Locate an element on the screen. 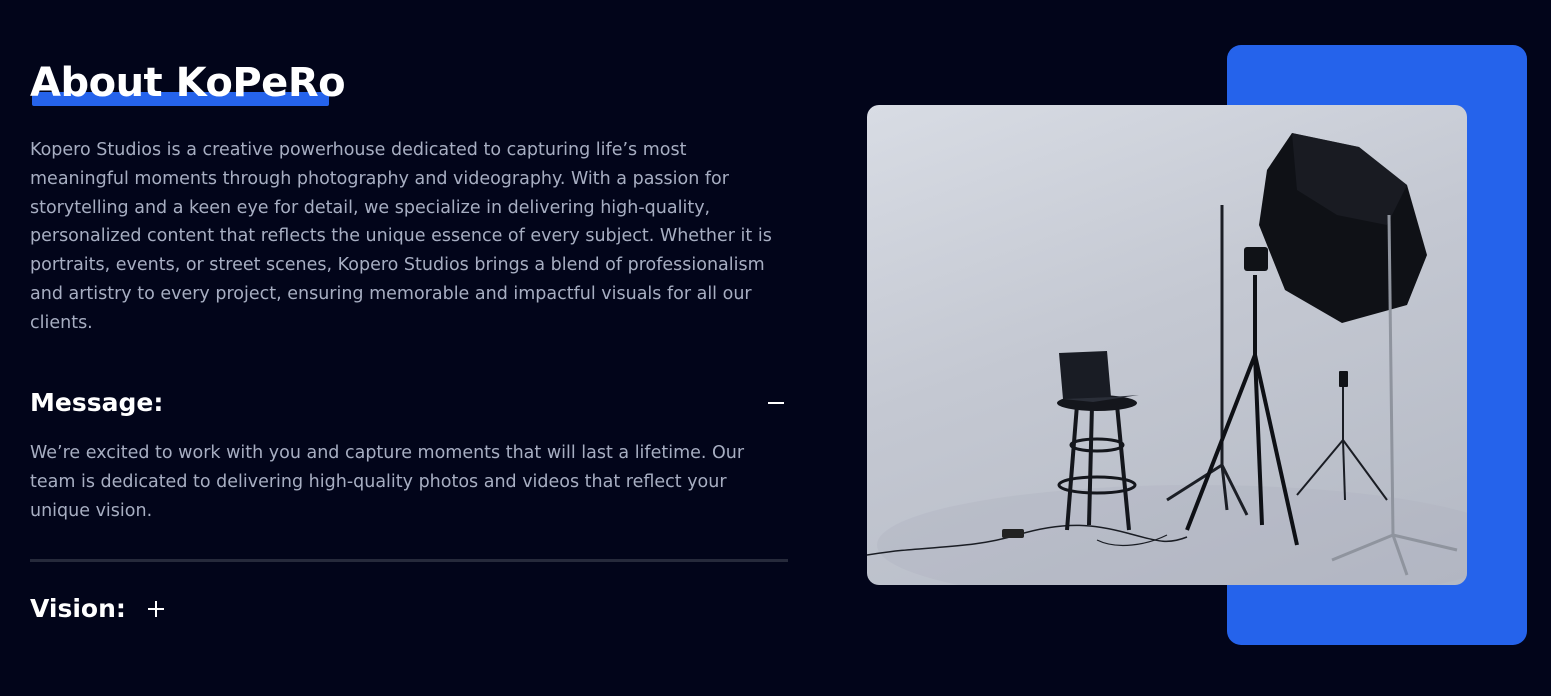 This screenshot has height=696, width=1551. minus-icon is located at coordinates (776, 402).